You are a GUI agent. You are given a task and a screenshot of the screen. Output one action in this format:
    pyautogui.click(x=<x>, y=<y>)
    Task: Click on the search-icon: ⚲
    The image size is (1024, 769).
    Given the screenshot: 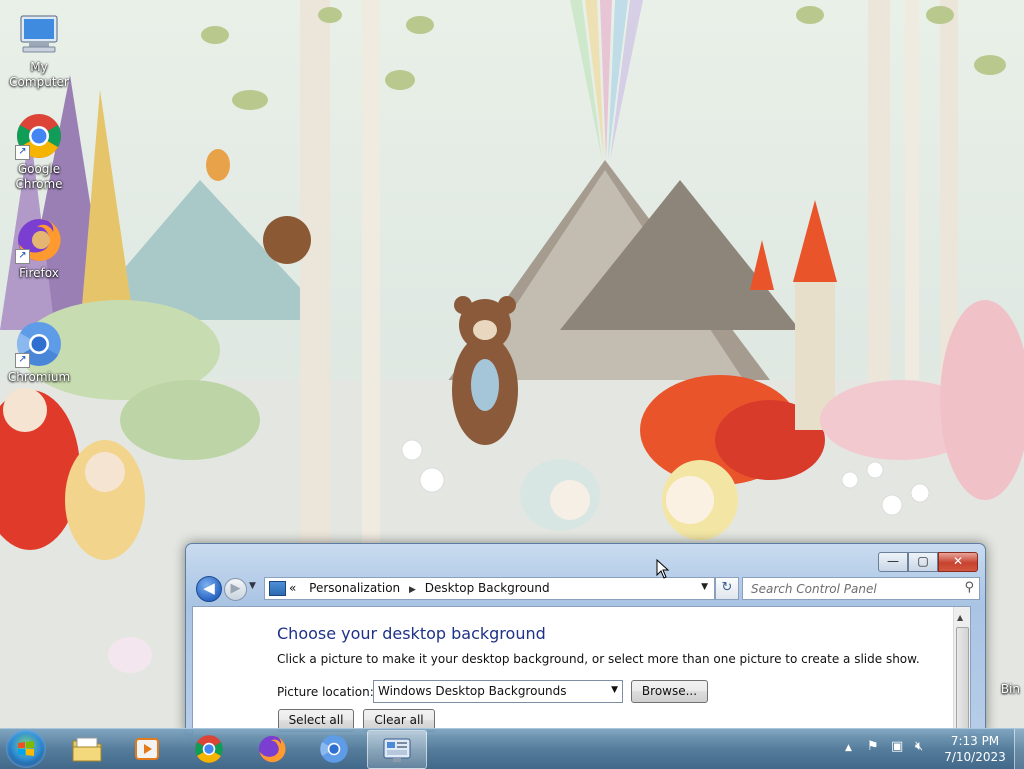 What is the action you would take?
    pyautogui.click(x=969, y=587)
    